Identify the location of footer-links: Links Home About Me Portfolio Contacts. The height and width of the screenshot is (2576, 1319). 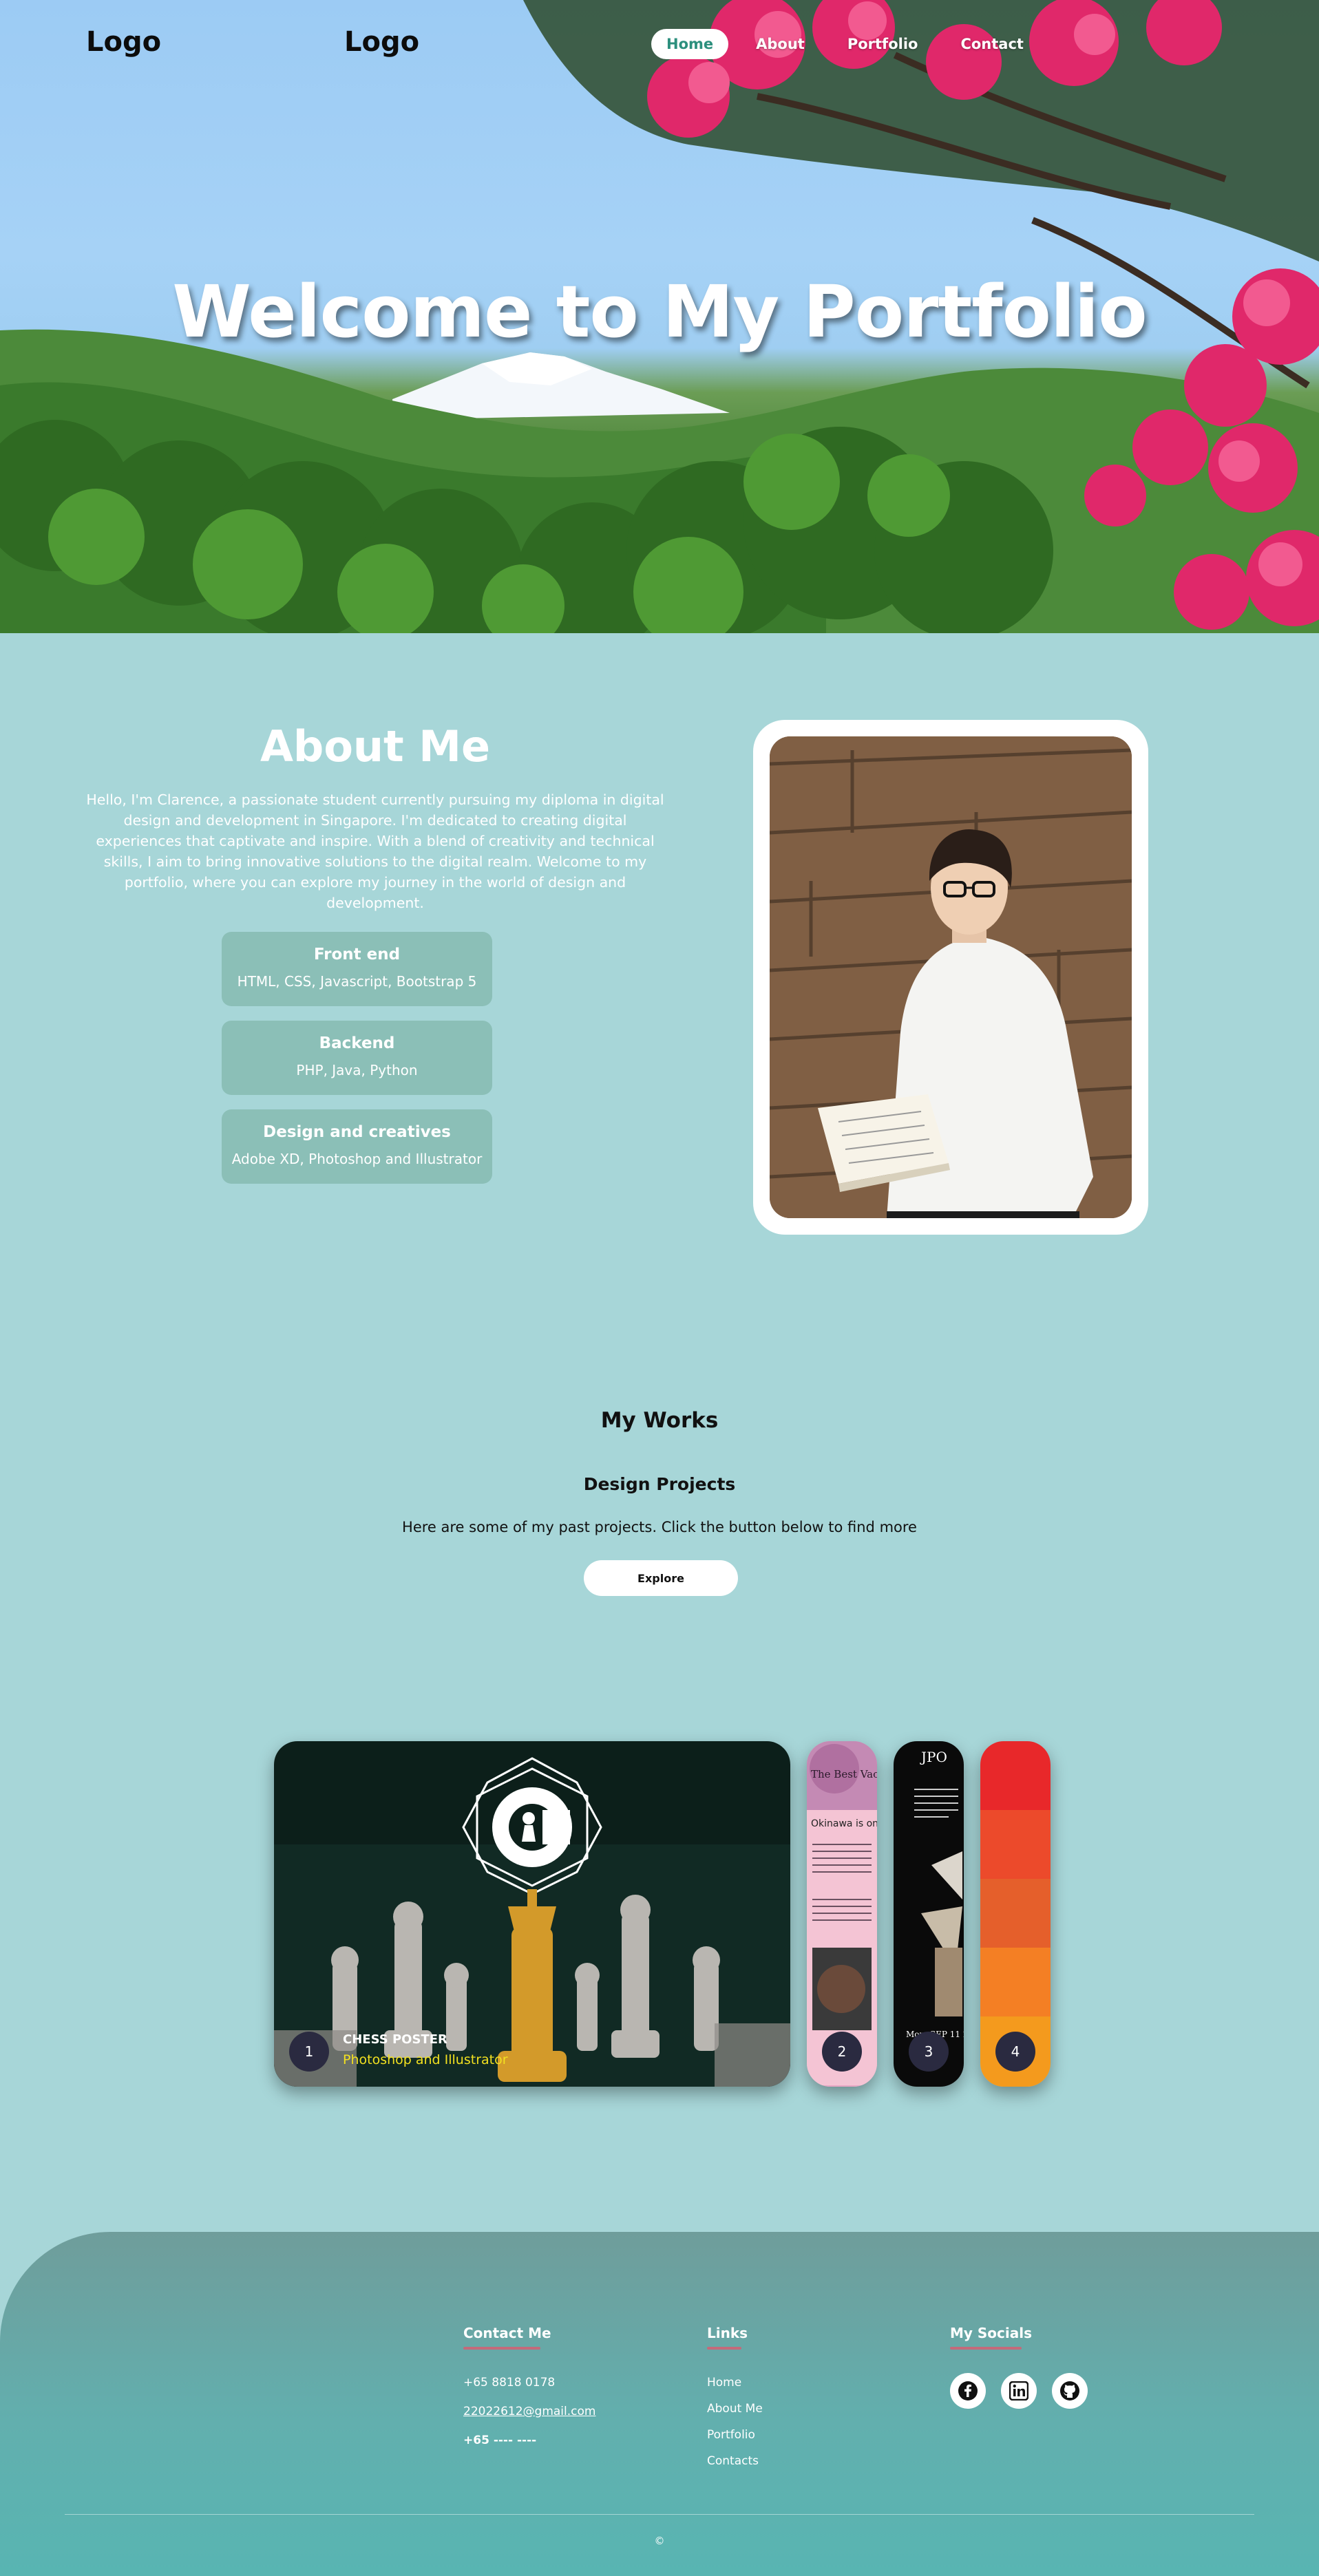
(735, 2396).